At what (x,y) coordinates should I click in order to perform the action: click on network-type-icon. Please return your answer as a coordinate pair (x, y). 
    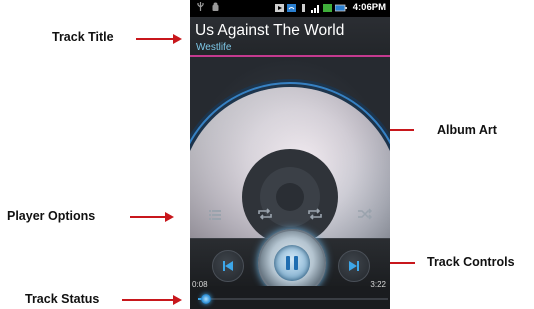
    Looking at the image, I should click on (303, 7).